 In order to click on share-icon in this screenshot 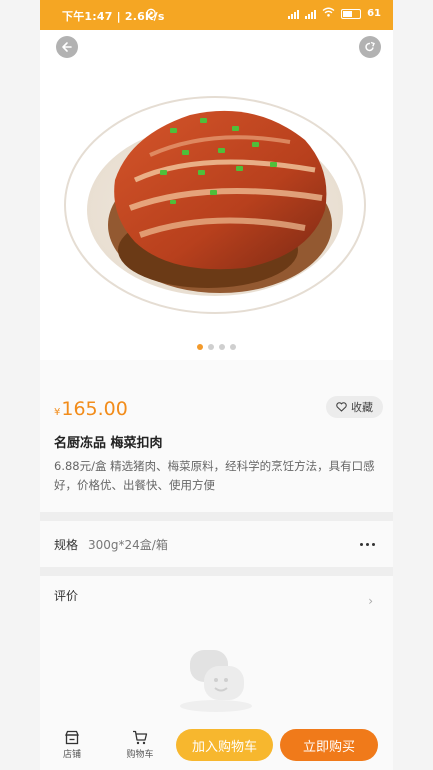, I will do `click(370, 46)`.